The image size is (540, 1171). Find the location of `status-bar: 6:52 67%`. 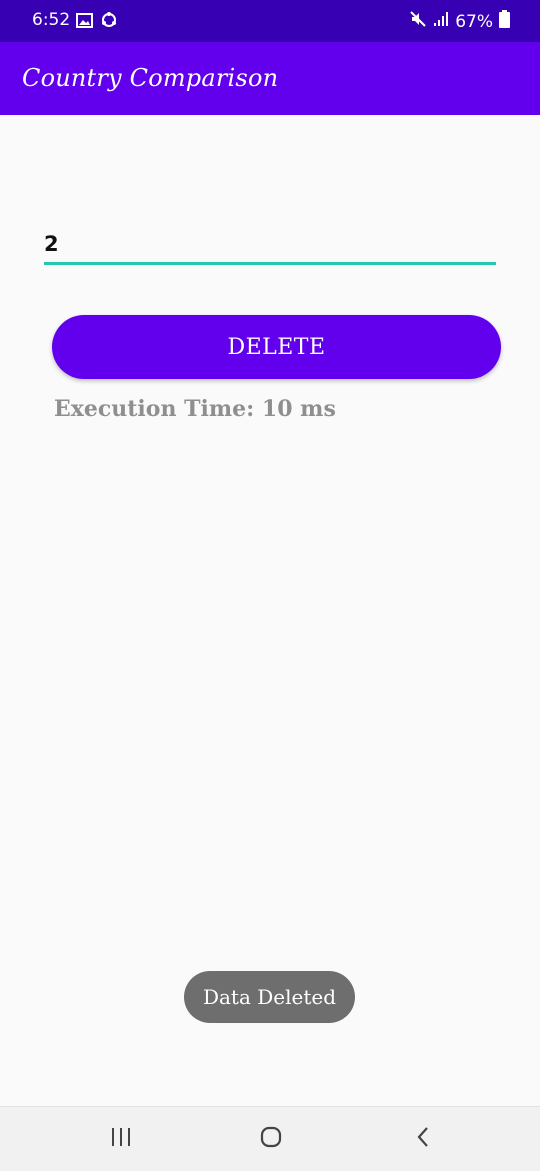

status-bar: 6:52 67% is located at coordinates (270, 21).